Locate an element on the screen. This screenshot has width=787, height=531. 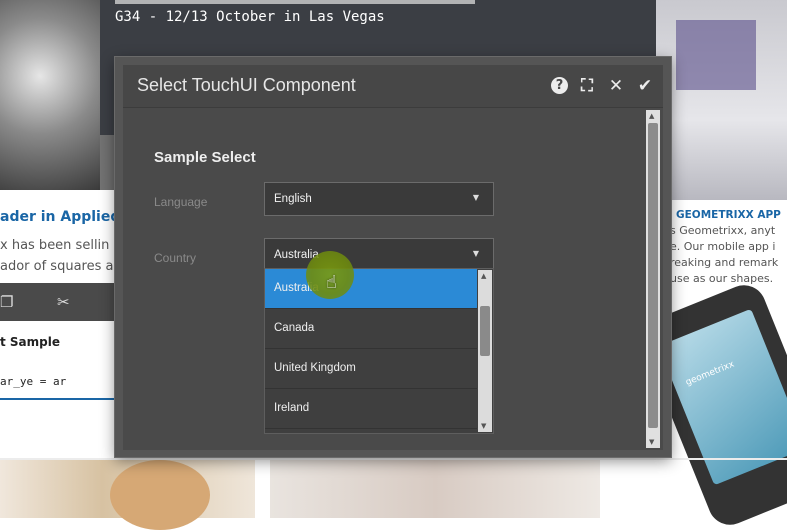
bottom-image-left is located at coordinates (127, 495).